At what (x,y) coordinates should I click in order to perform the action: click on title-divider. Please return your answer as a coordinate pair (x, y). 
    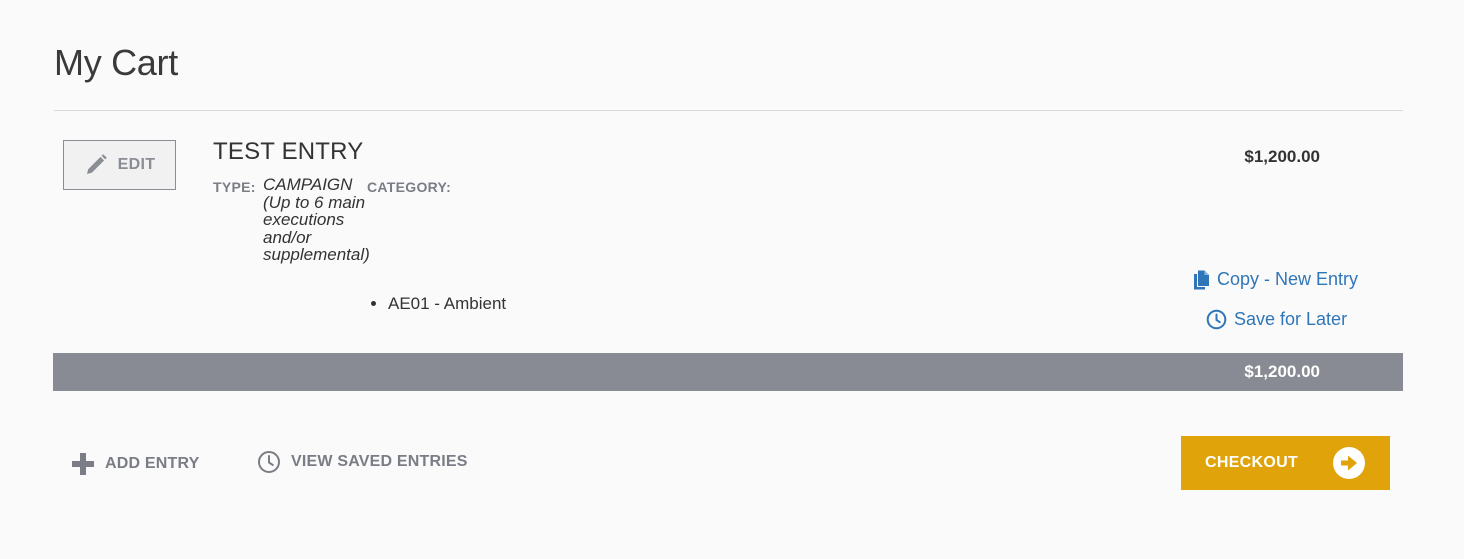
    Looking at the image, I should click on (728, 110).